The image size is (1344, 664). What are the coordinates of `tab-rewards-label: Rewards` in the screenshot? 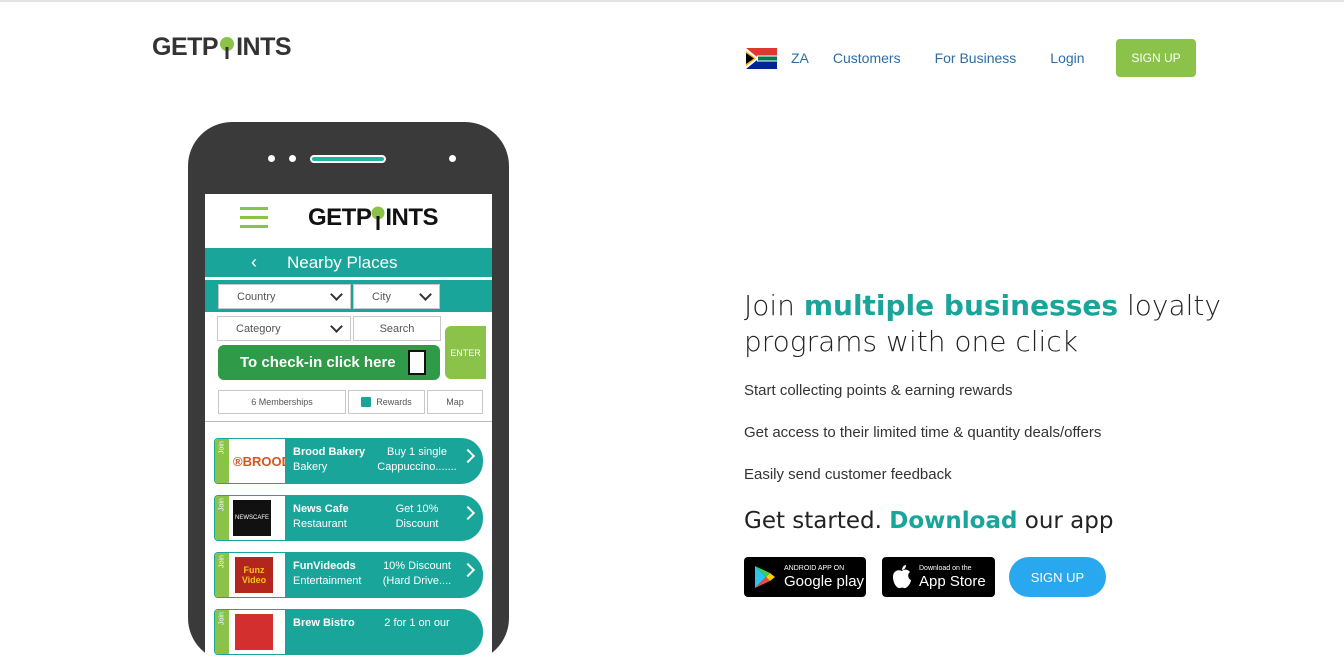 It's located at (394, 402).